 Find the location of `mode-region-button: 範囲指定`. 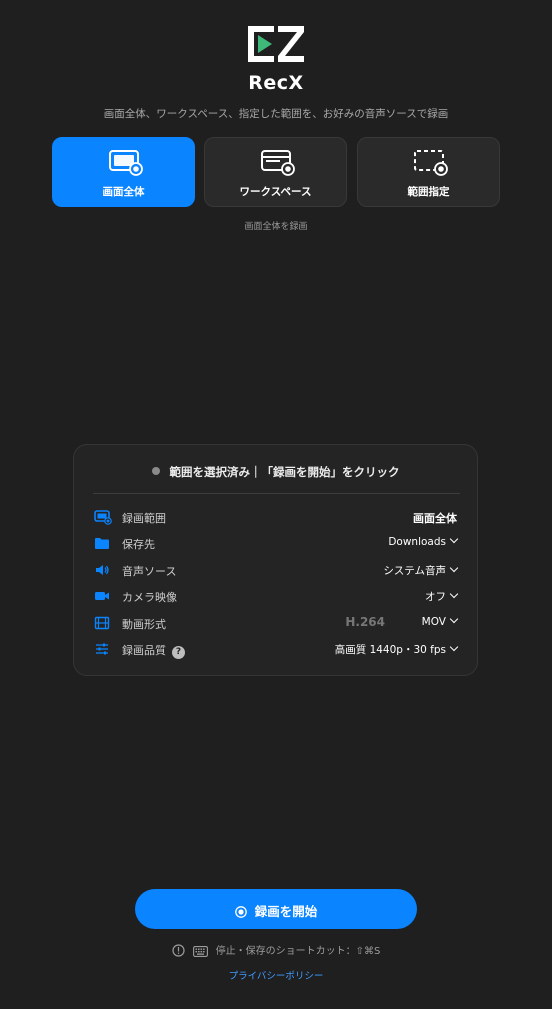

mode-region-button: 範囲指定 is located at coordinates (428, 172).